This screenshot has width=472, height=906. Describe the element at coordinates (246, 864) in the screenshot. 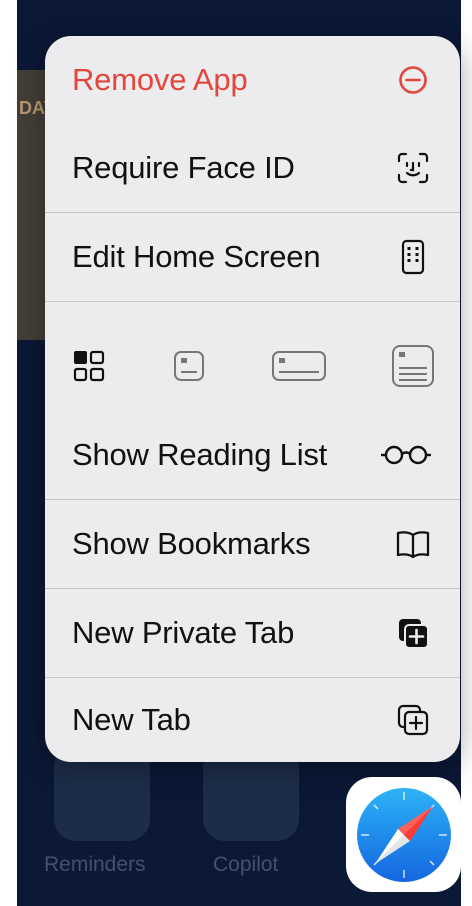

I see `copilot-label: Copilot` at that location.